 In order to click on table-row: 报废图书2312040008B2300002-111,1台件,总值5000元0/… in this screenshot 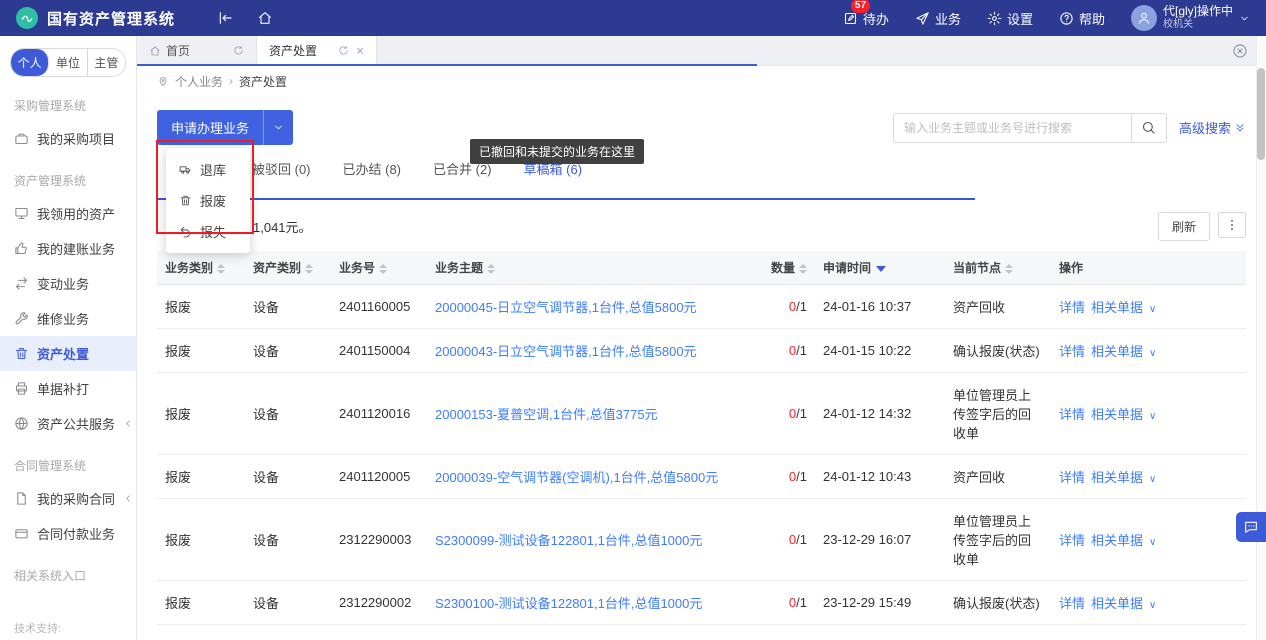, I will do `click(701, 632)`.